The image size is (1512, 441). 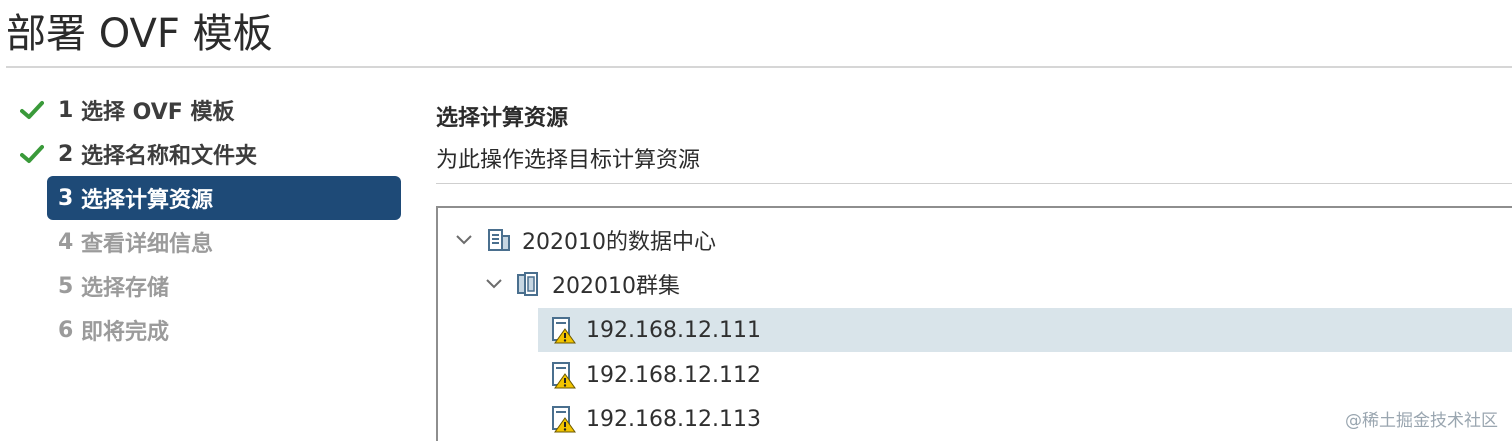 I want to click on step-1: 1 选择 OVF 模板, so click(x=210, y=110).